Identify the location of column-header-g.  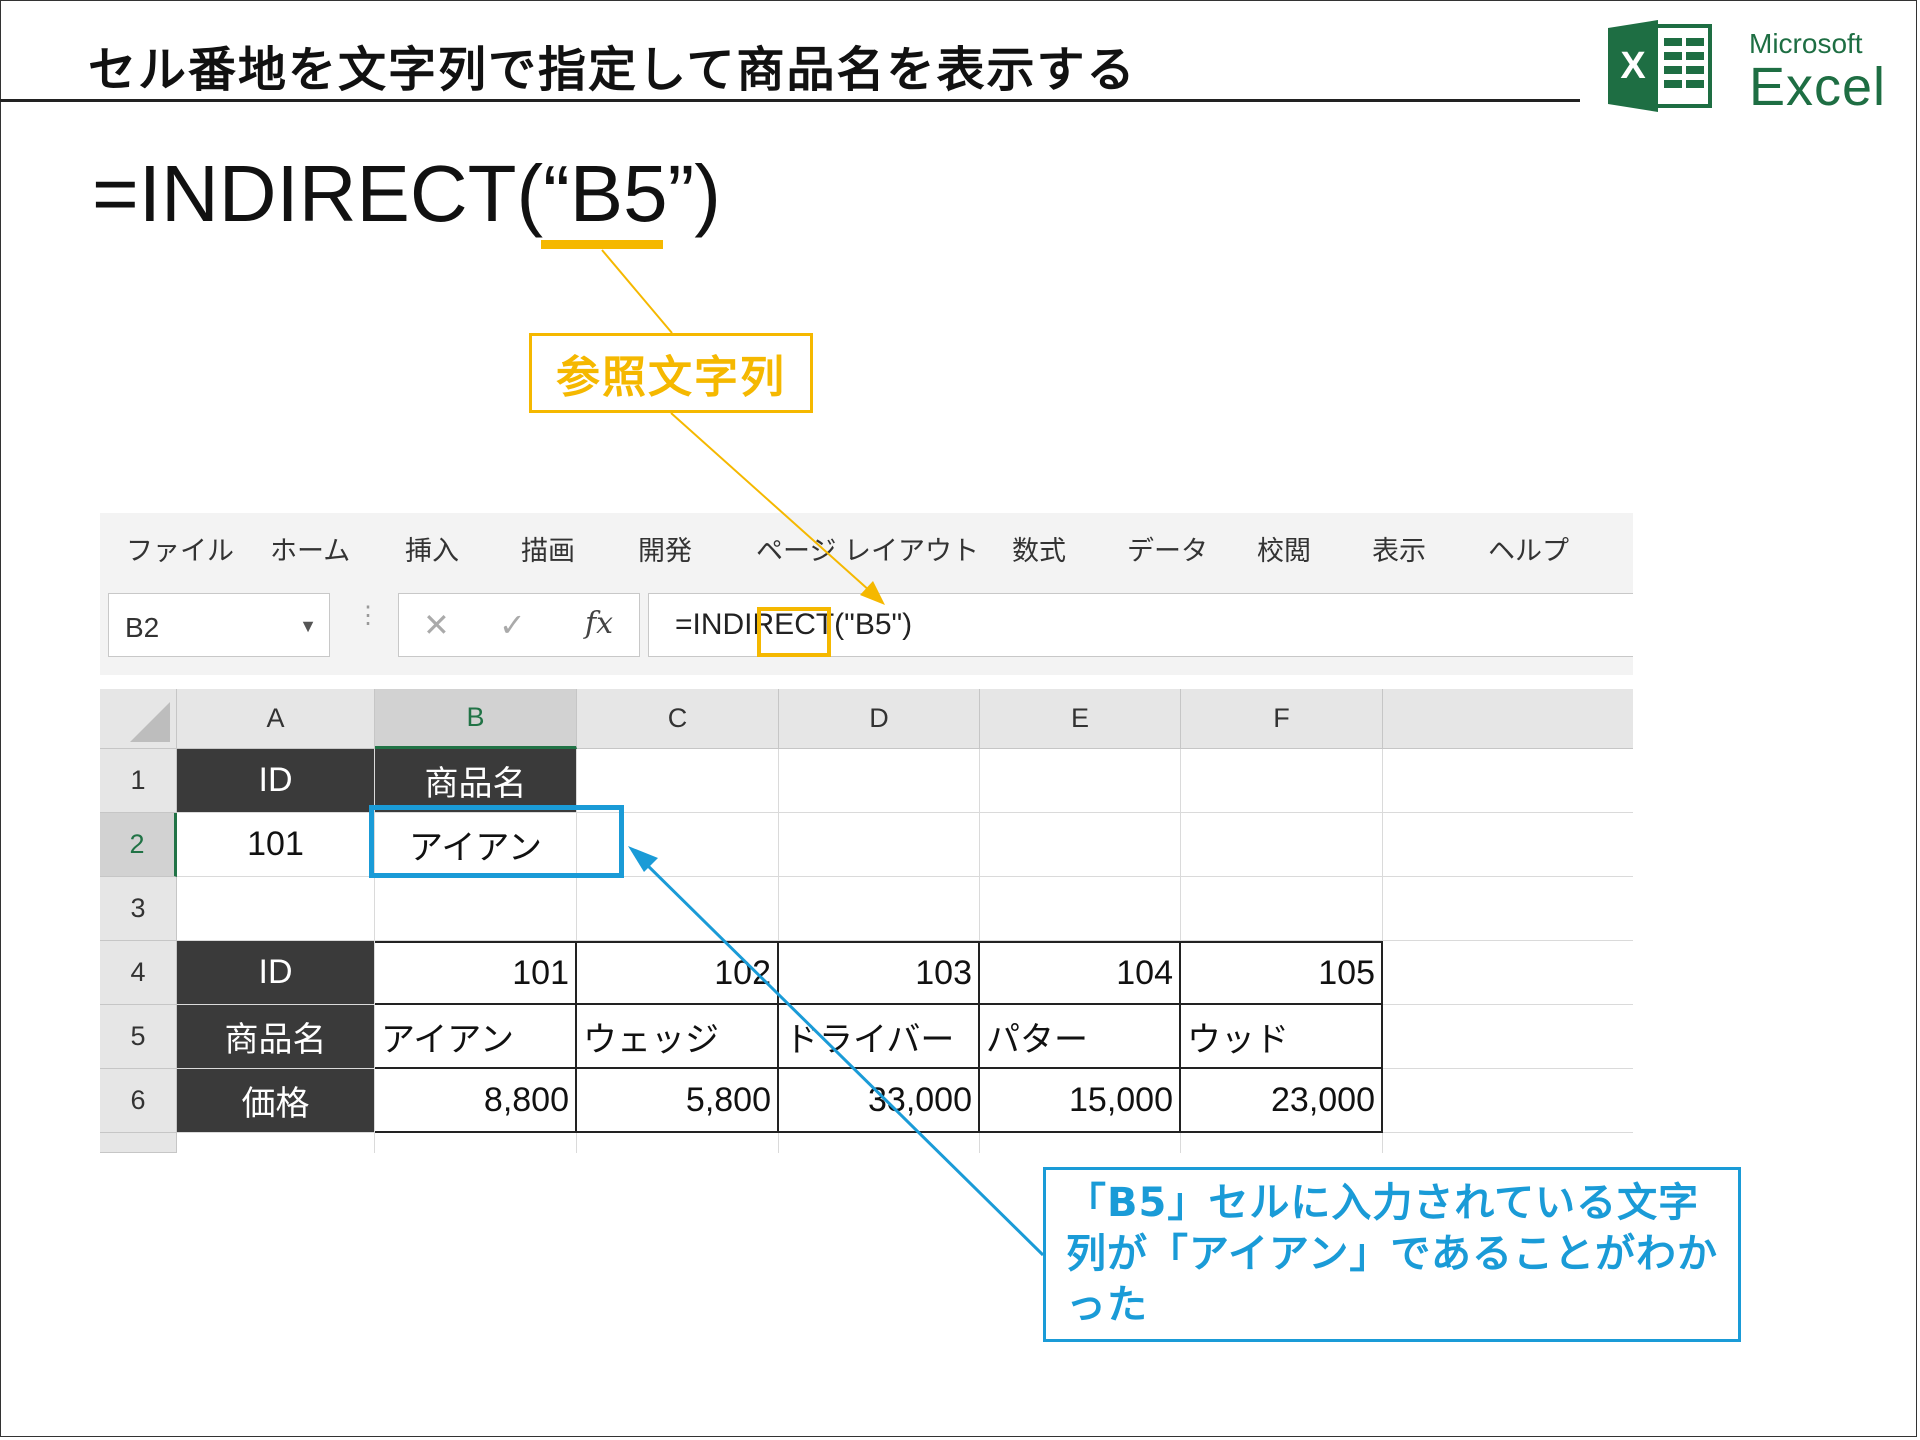
(1508, 719).